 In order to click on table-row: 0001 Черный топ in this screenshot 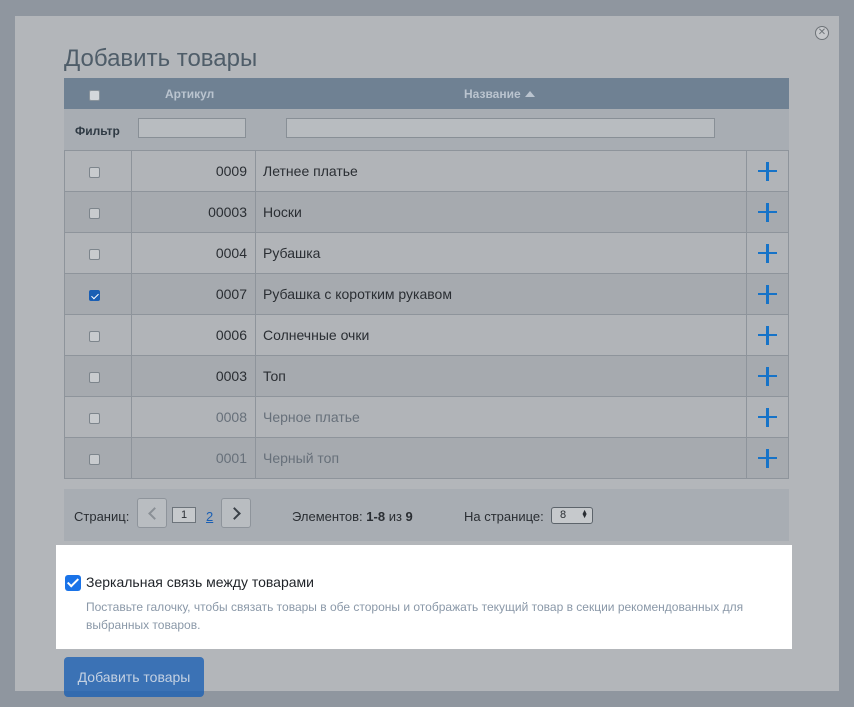, I will do `click(426, 458)`.